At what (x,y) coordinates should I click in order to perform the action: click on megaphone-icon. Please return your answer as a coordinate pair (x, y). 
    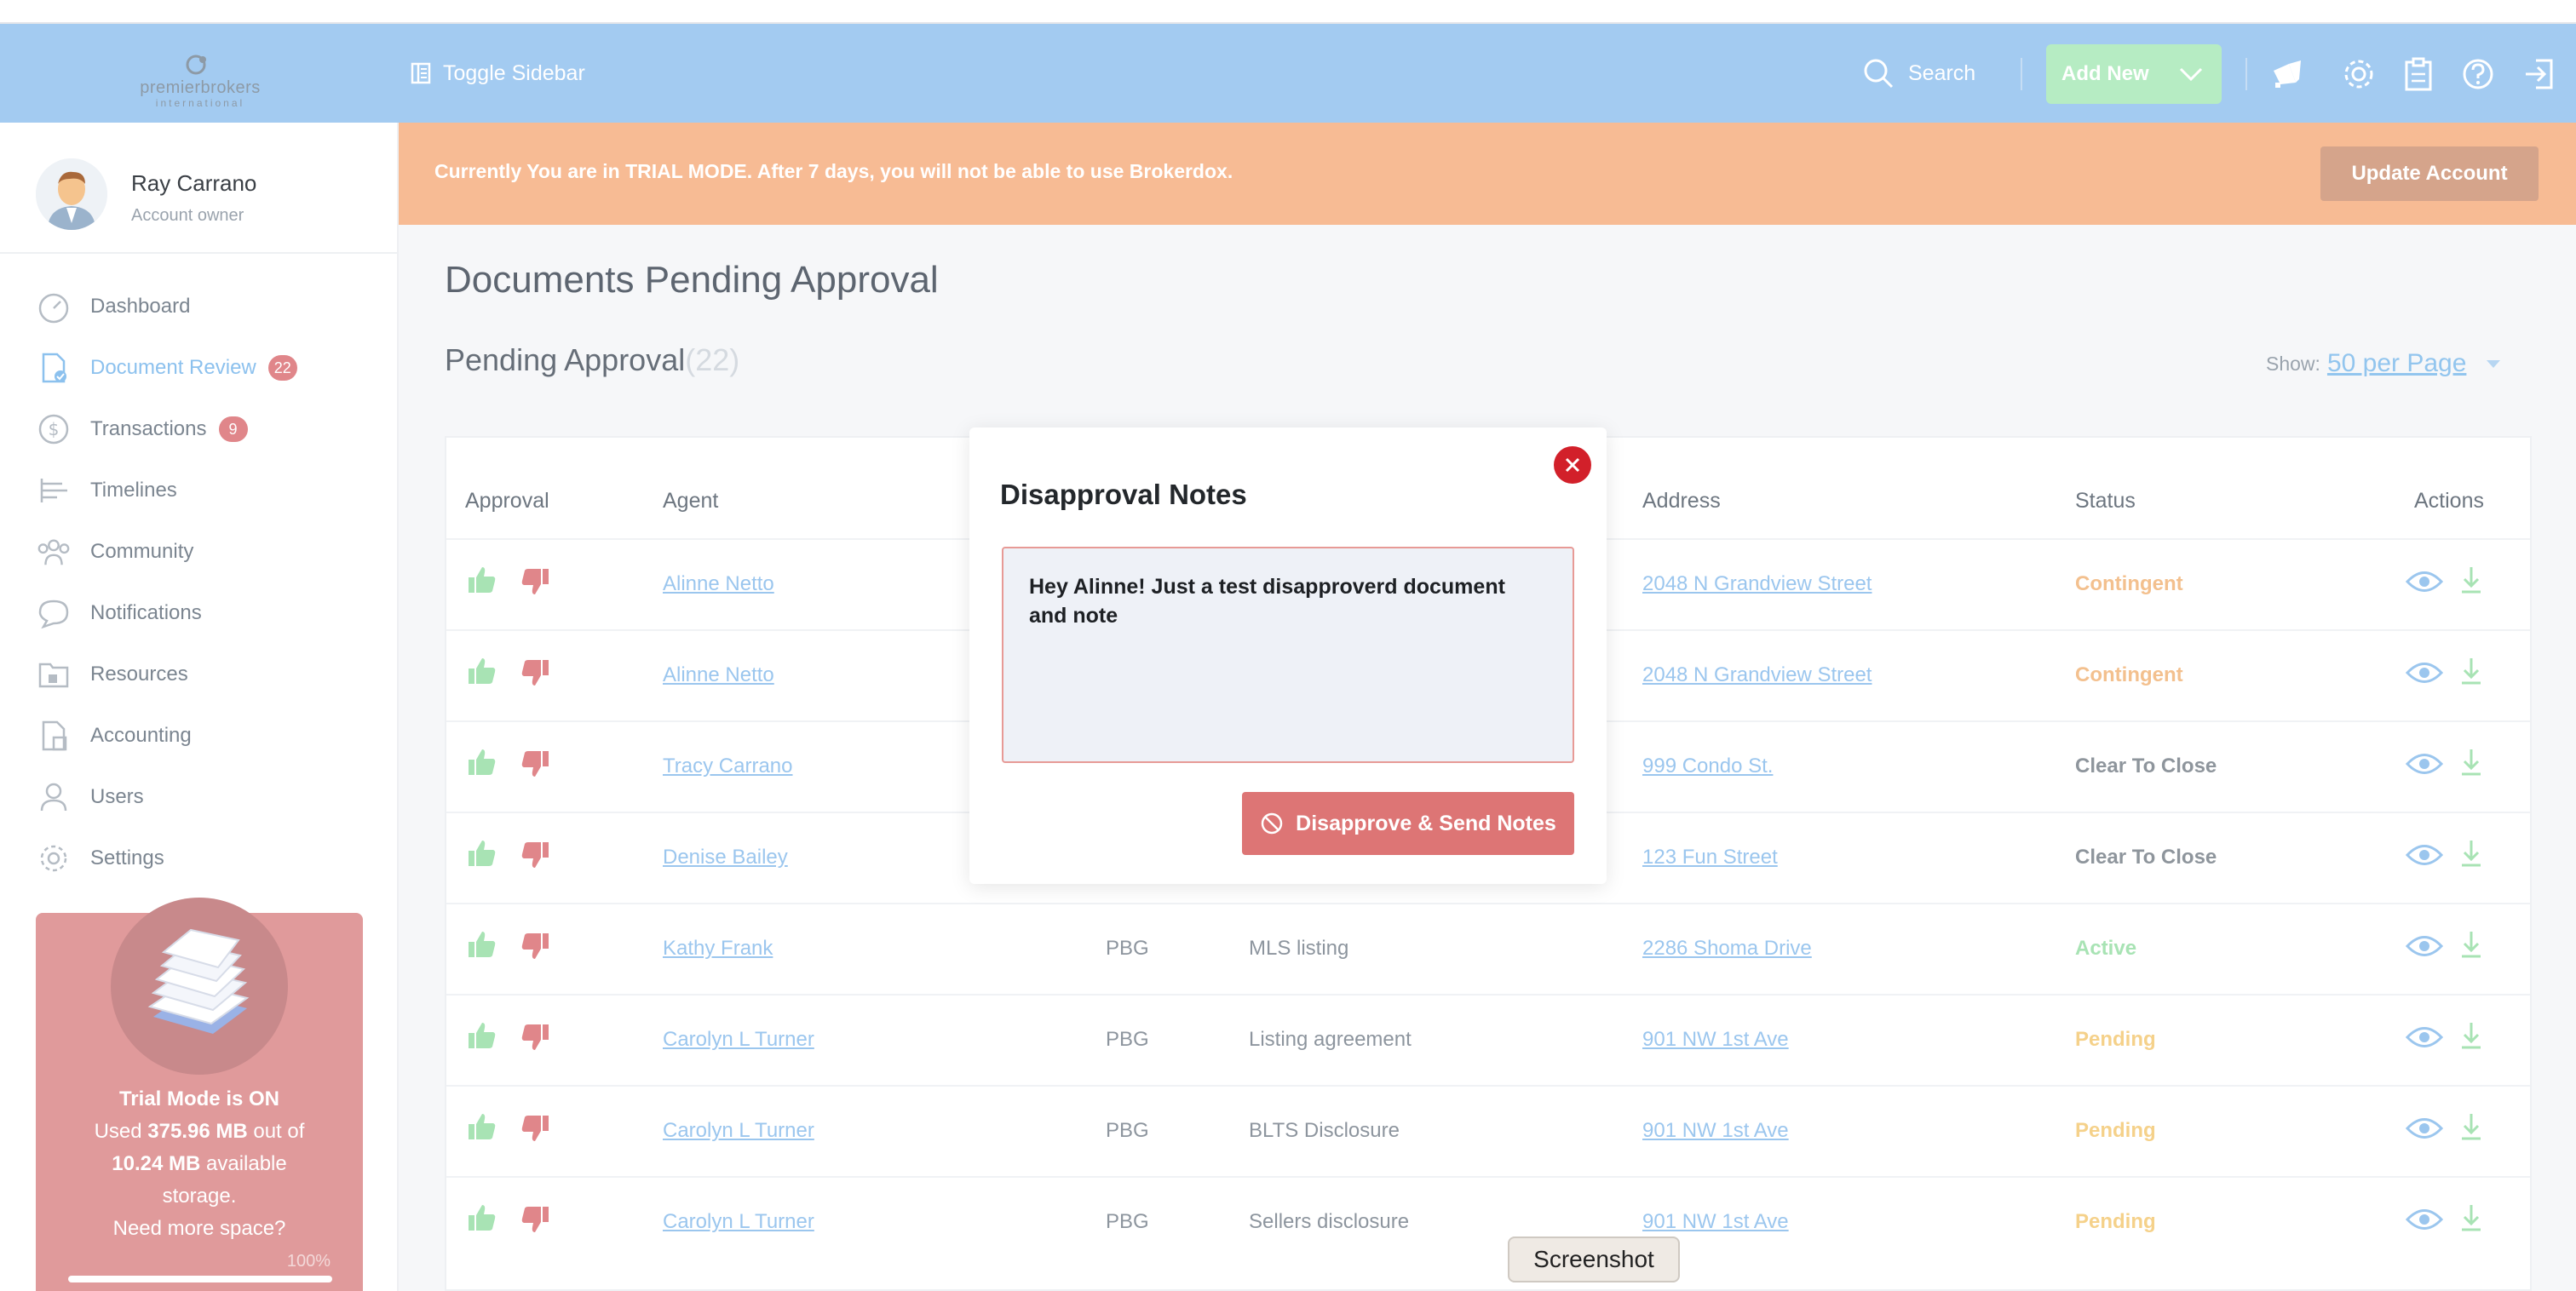
    Looking at the image, I should click on (2287, 74).